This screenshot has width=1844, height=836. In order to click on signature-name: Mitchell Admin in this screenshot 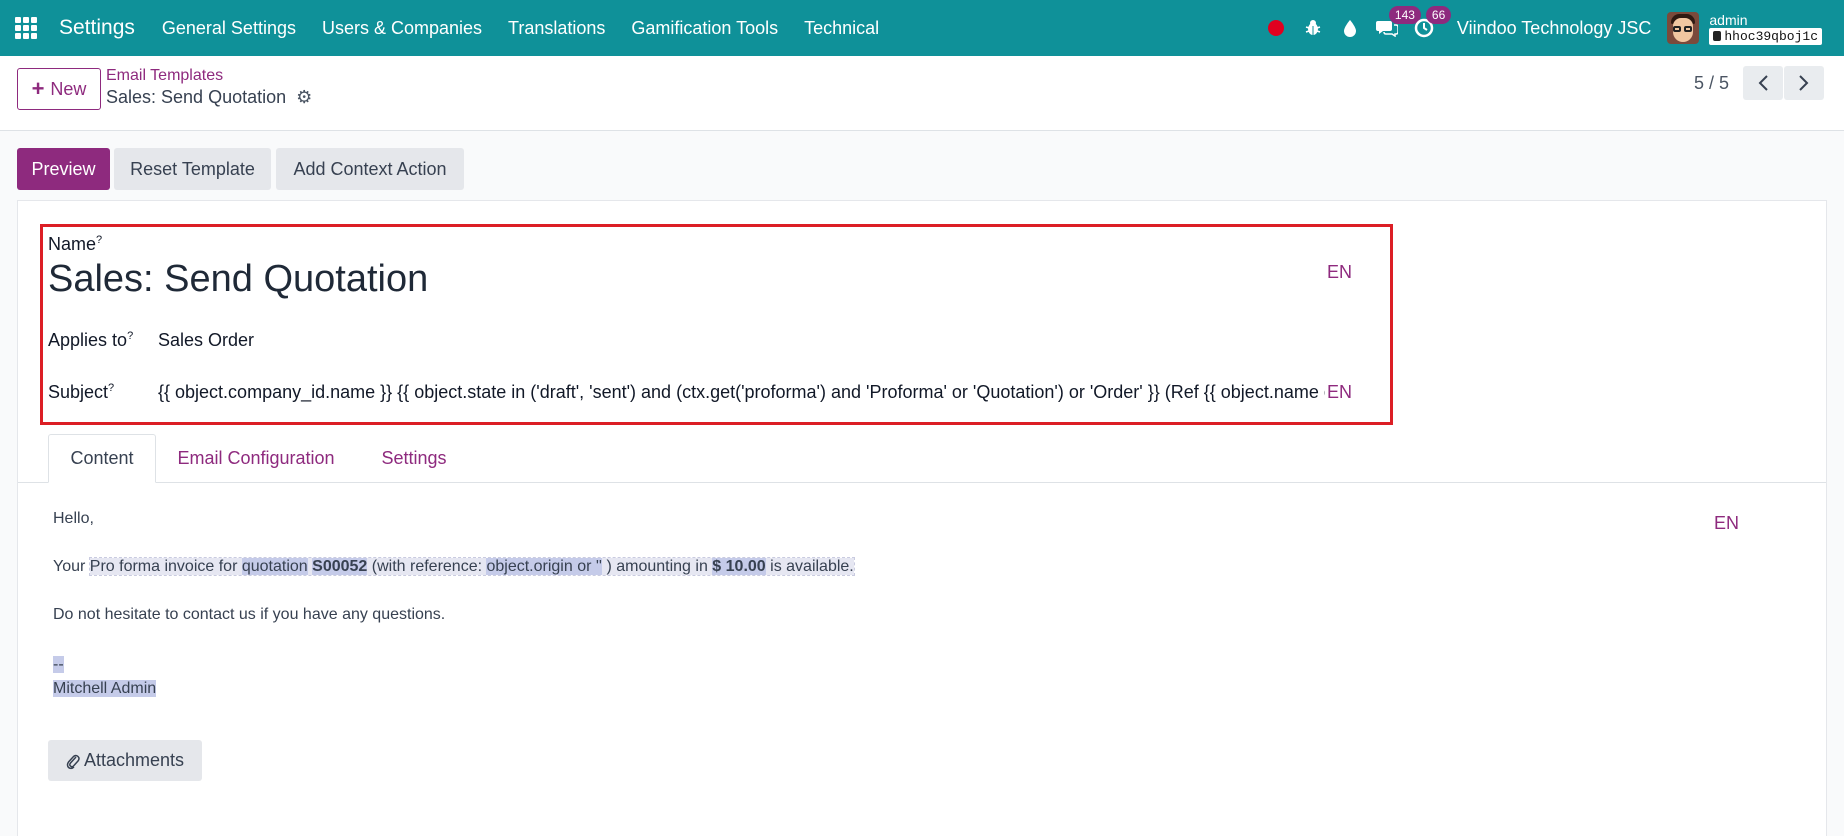, I will do `click(105, 689)`.